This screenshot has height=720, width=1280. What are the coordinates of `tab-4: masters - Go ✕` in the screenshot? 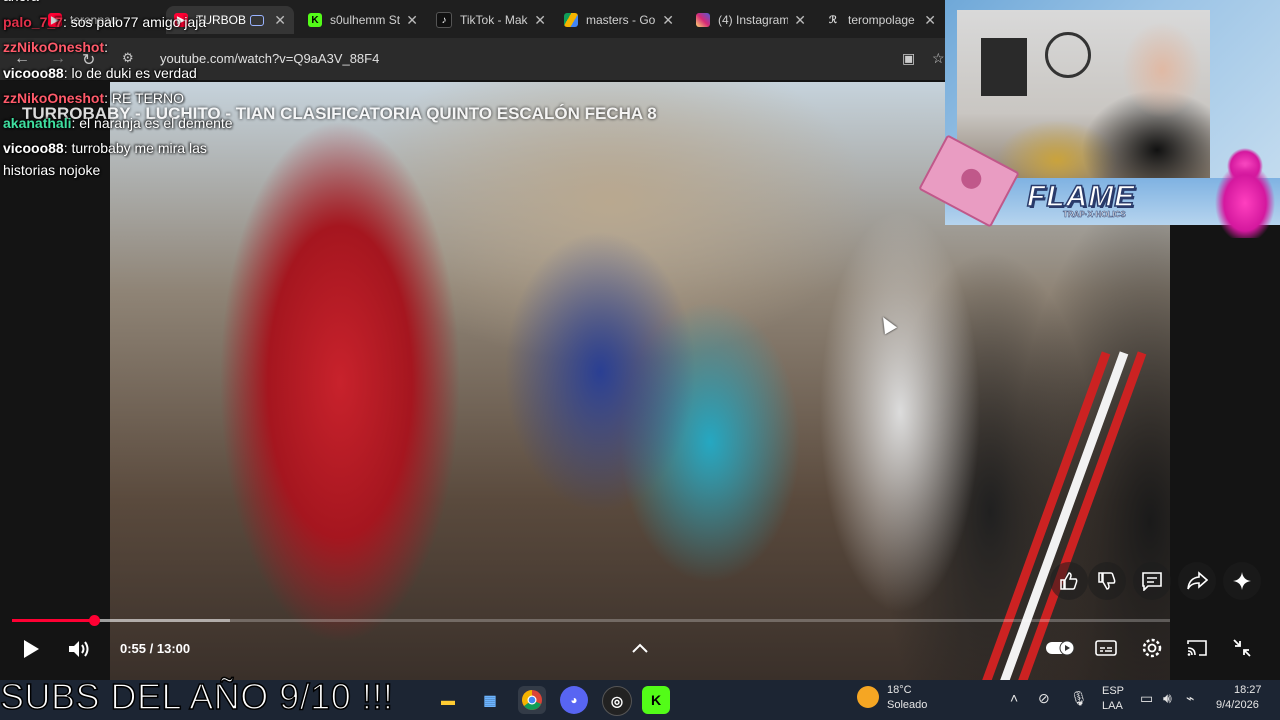 It's located at (619, 20).